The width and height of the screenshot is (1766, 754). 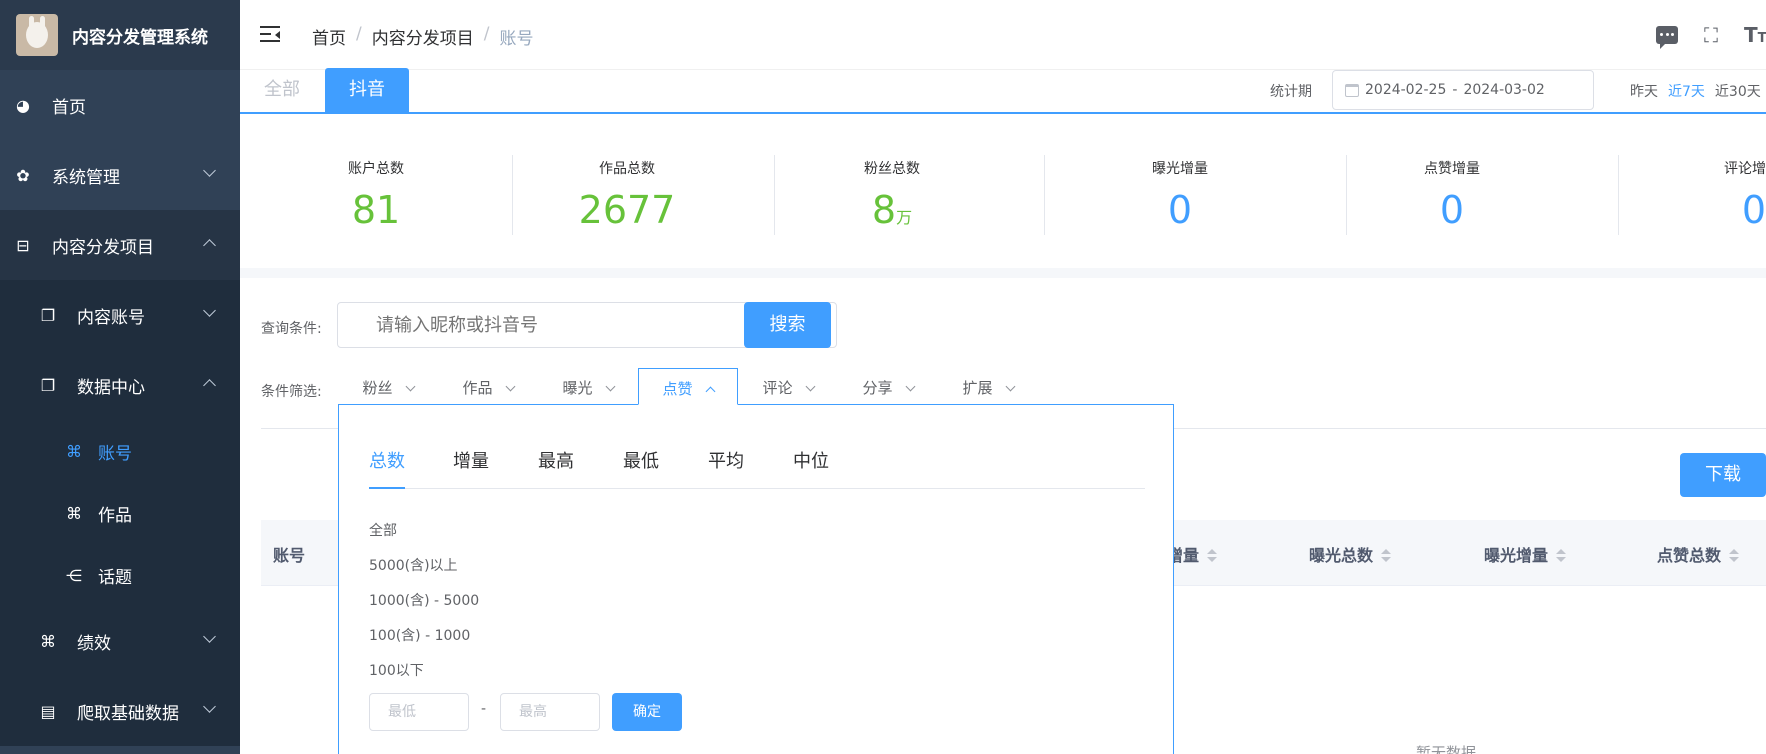 What do you see at coordinates (541, 325) in the screenshot?
I see `search-input` at bounding box center [541, 325].